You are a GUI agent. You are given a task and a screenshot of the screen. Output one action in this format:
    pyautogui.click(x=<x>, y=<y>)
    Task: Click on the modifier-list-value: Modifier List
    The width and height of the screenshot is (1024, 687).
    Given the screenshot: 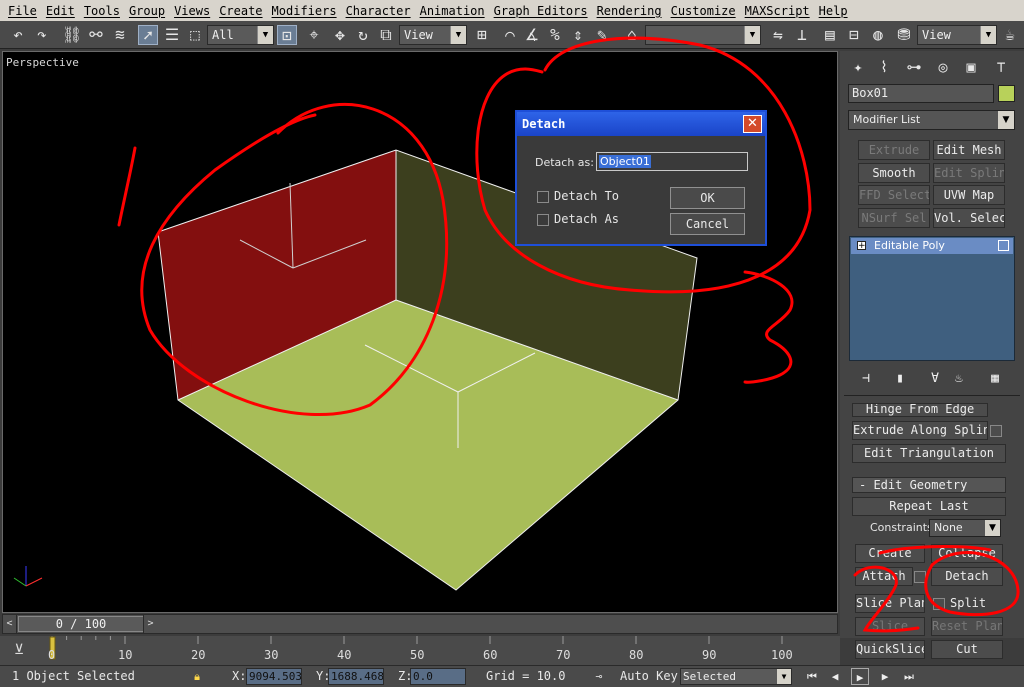 What is the action you would take?
    pyautogui.click(x=887, y=119)
    